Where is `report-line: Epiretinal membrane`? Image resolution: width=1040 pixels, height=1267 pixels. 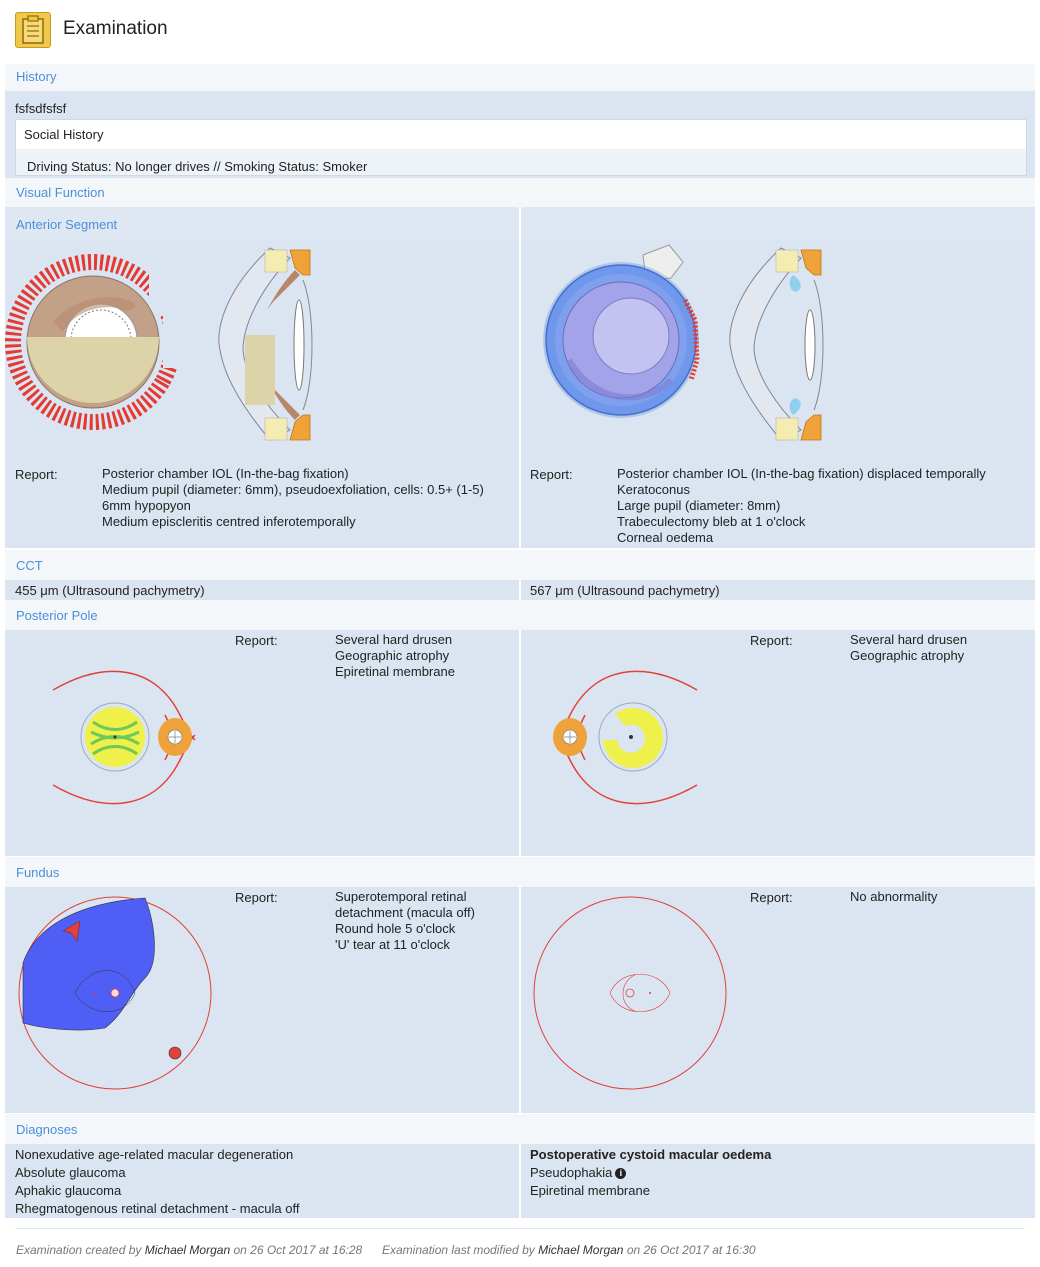 report-line: Epiretinal membrane is located at coordinates (395, 671).